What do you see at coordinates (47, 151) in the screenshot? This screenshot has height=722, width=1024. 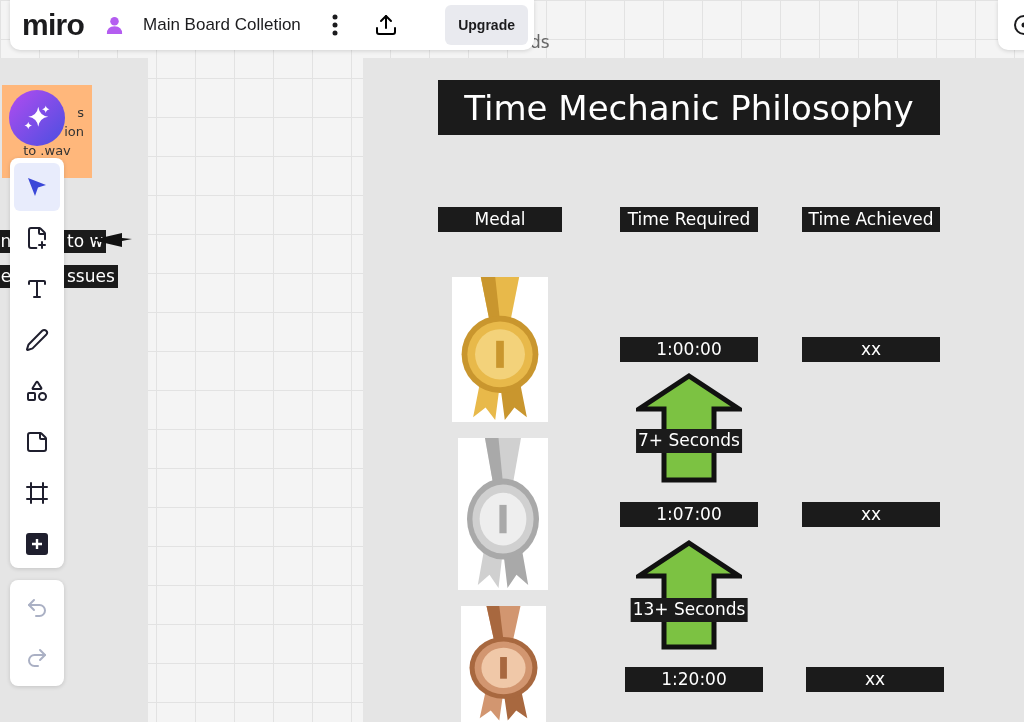 I see `sticky-note-text: to .wav` at bounding box center [47, 151].